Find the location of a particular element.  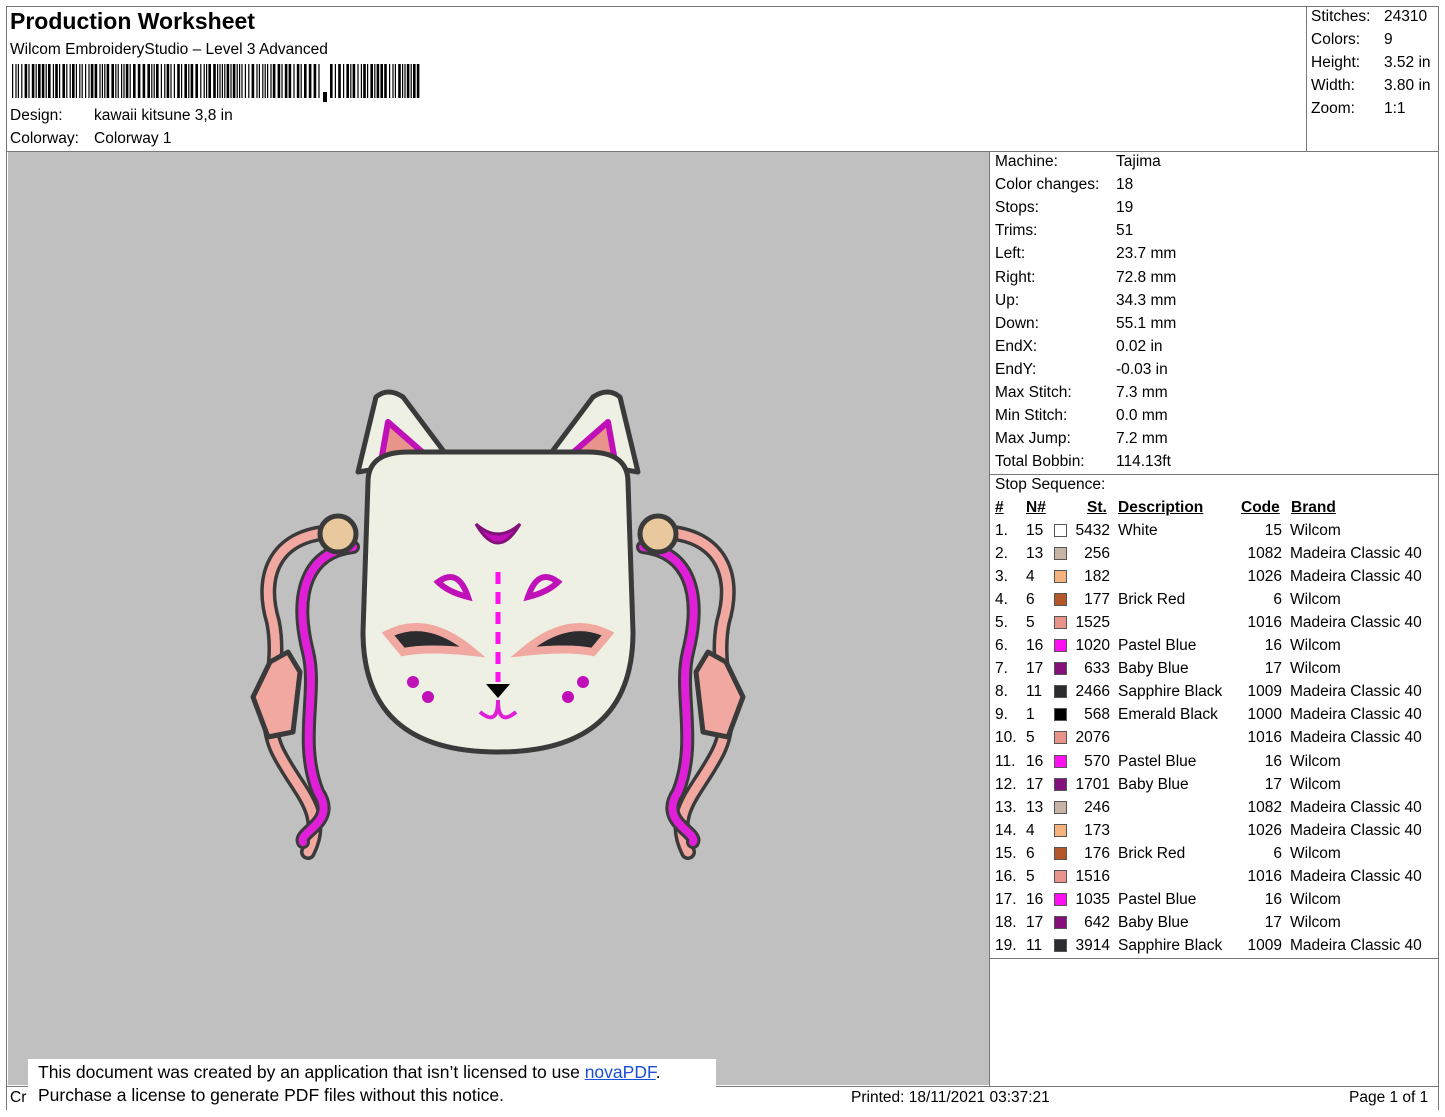

stat-label: Stitches: is located at coordinates (1341, 16).